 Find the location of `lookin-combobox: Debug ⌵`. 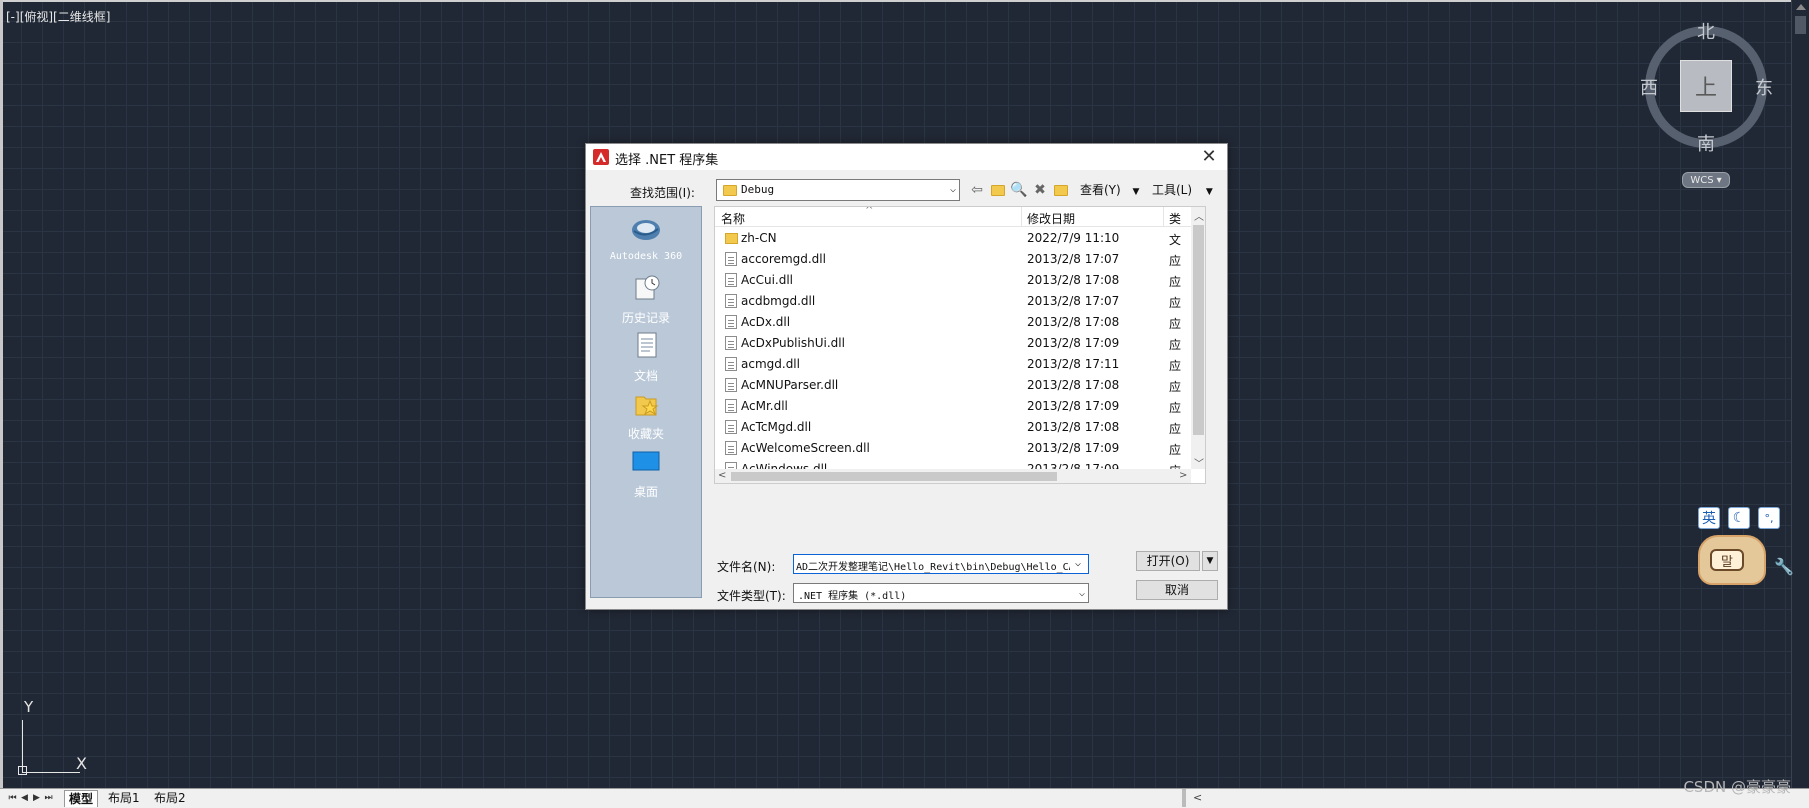

lookin-combobox: Debug ⌵ is located at coordinates (838, 190).